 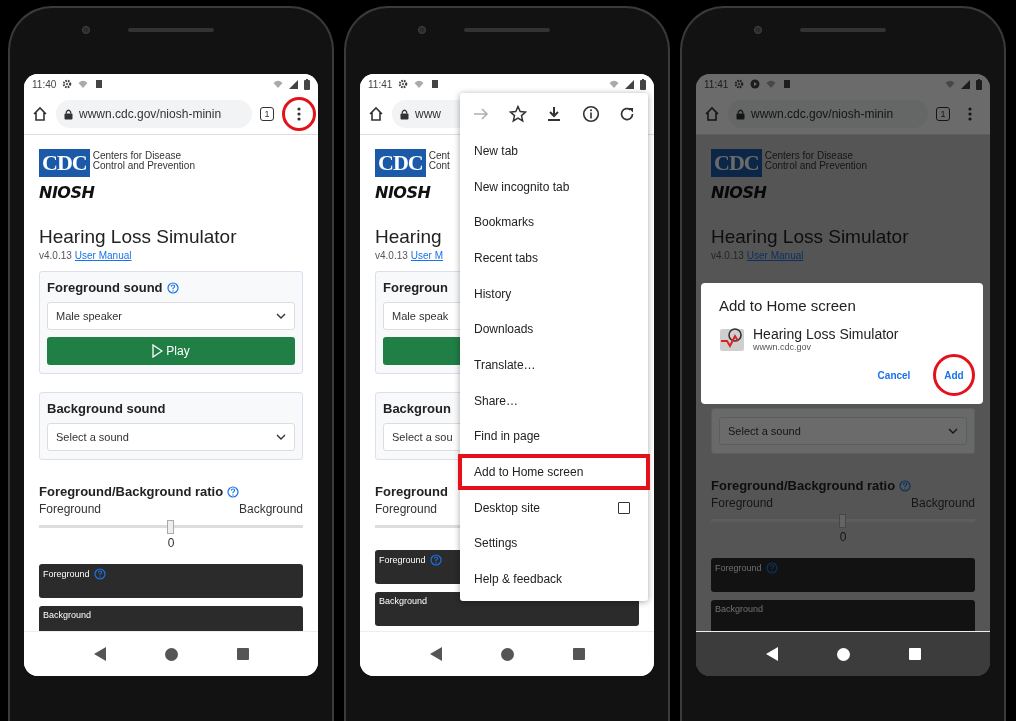 What do you see at coordinates (517, 114) in the screenshot?
I see `star-icon` at bounding box center [517, 114].